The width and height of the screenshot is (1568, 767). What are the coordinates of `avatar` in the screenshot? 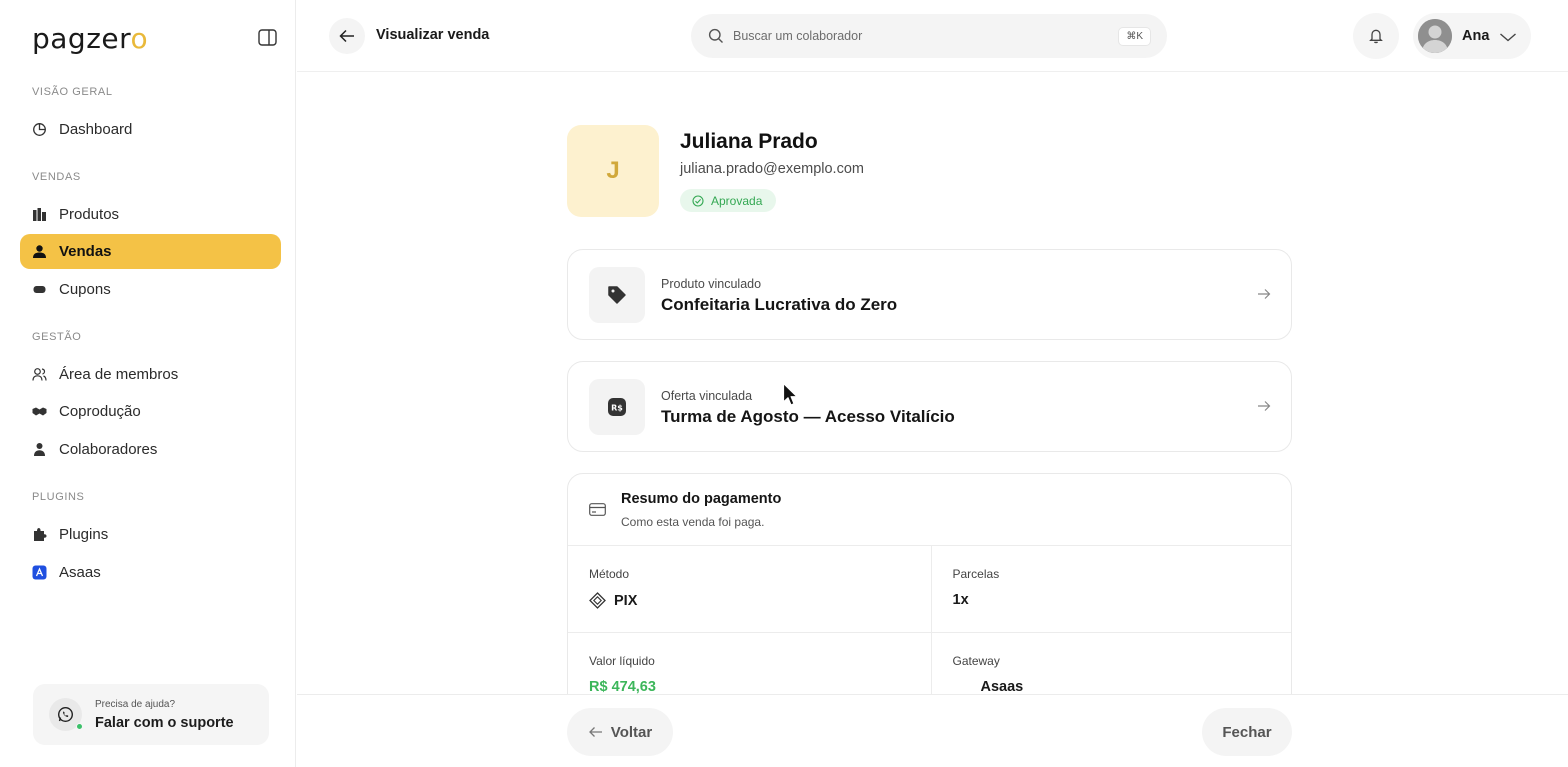 It's located at (1435, 36).